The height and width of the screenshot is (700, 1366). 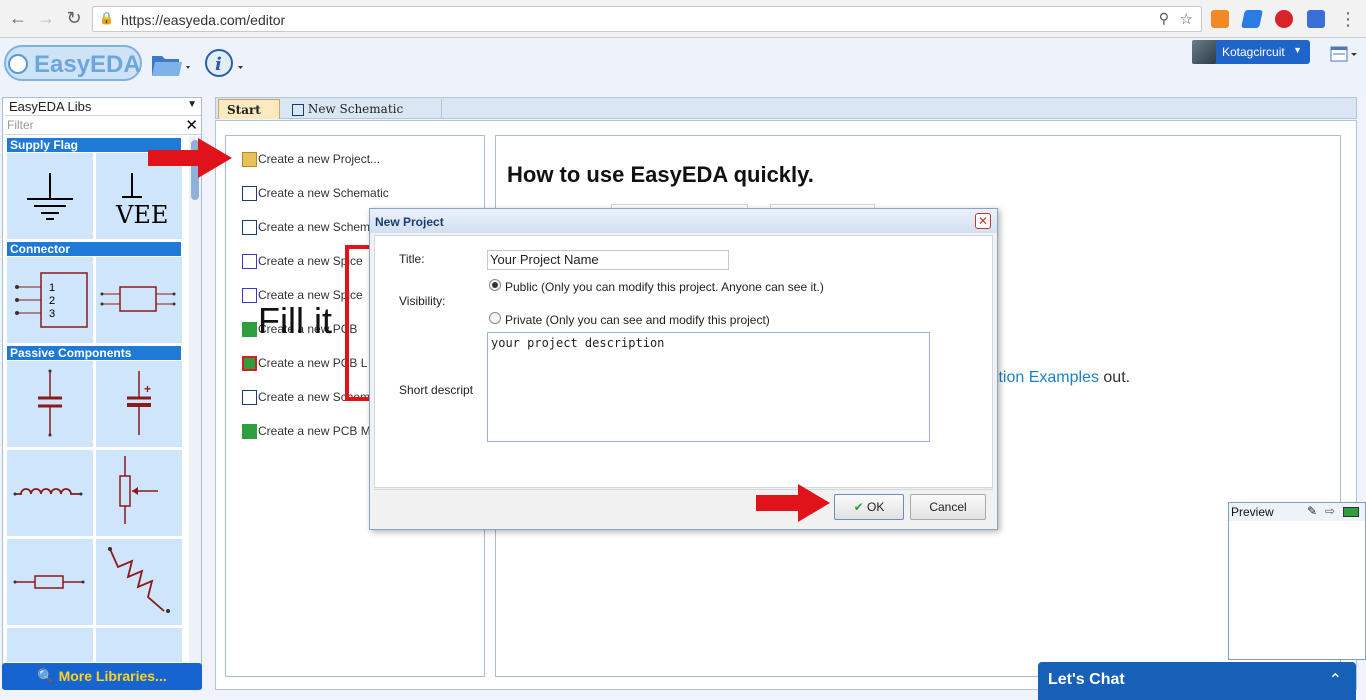 I want to click on address-bar: 🔒 https://easyeda.com/editor ⚲ ☆, so click(x=647, y=19).